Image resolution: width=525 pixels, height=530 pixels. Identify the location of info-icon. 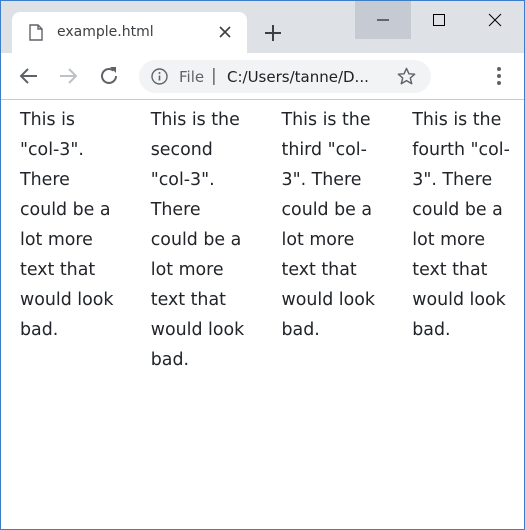
(159, 76).